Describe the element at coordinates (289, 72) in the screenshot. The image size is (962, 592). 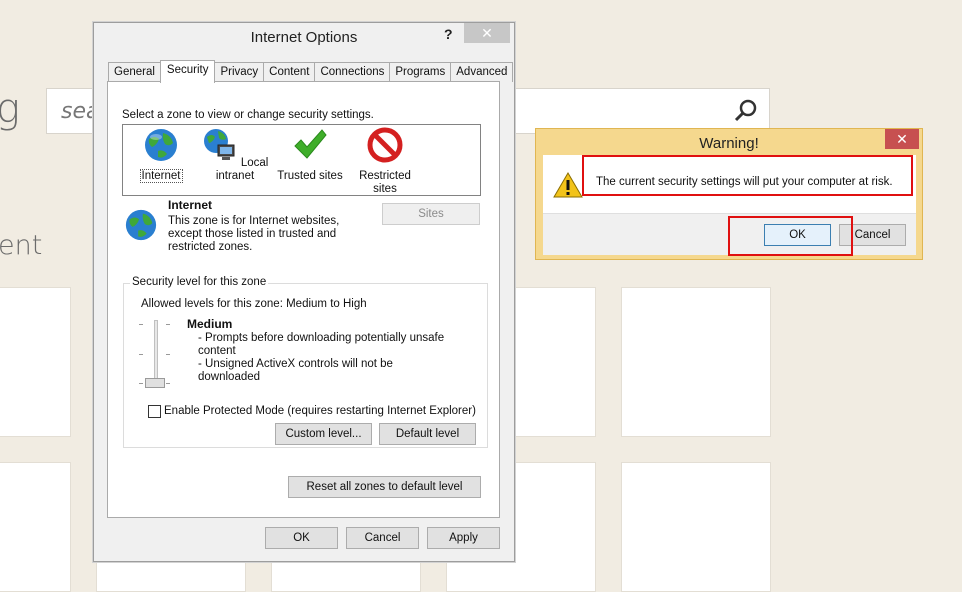
I see `tab-content: Content` at that location.